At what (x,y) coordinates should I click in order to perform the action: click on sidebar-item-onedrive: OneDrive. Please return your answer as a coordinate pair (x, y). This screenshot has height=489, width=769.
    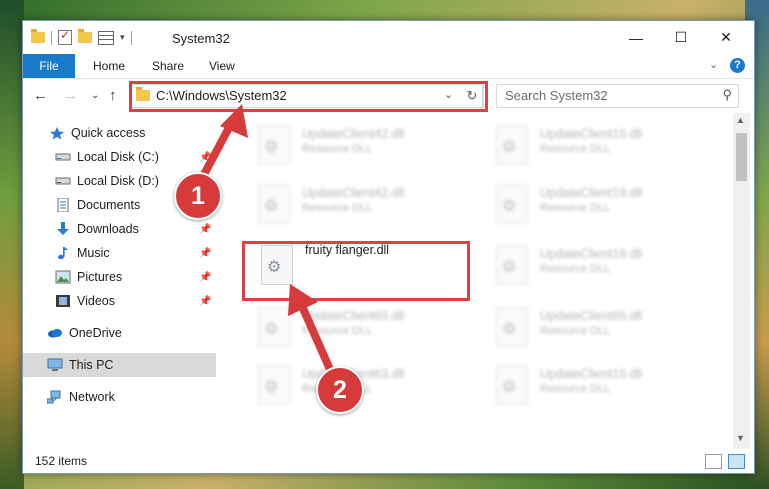
    Looking at the image, I should click on (119, 333).